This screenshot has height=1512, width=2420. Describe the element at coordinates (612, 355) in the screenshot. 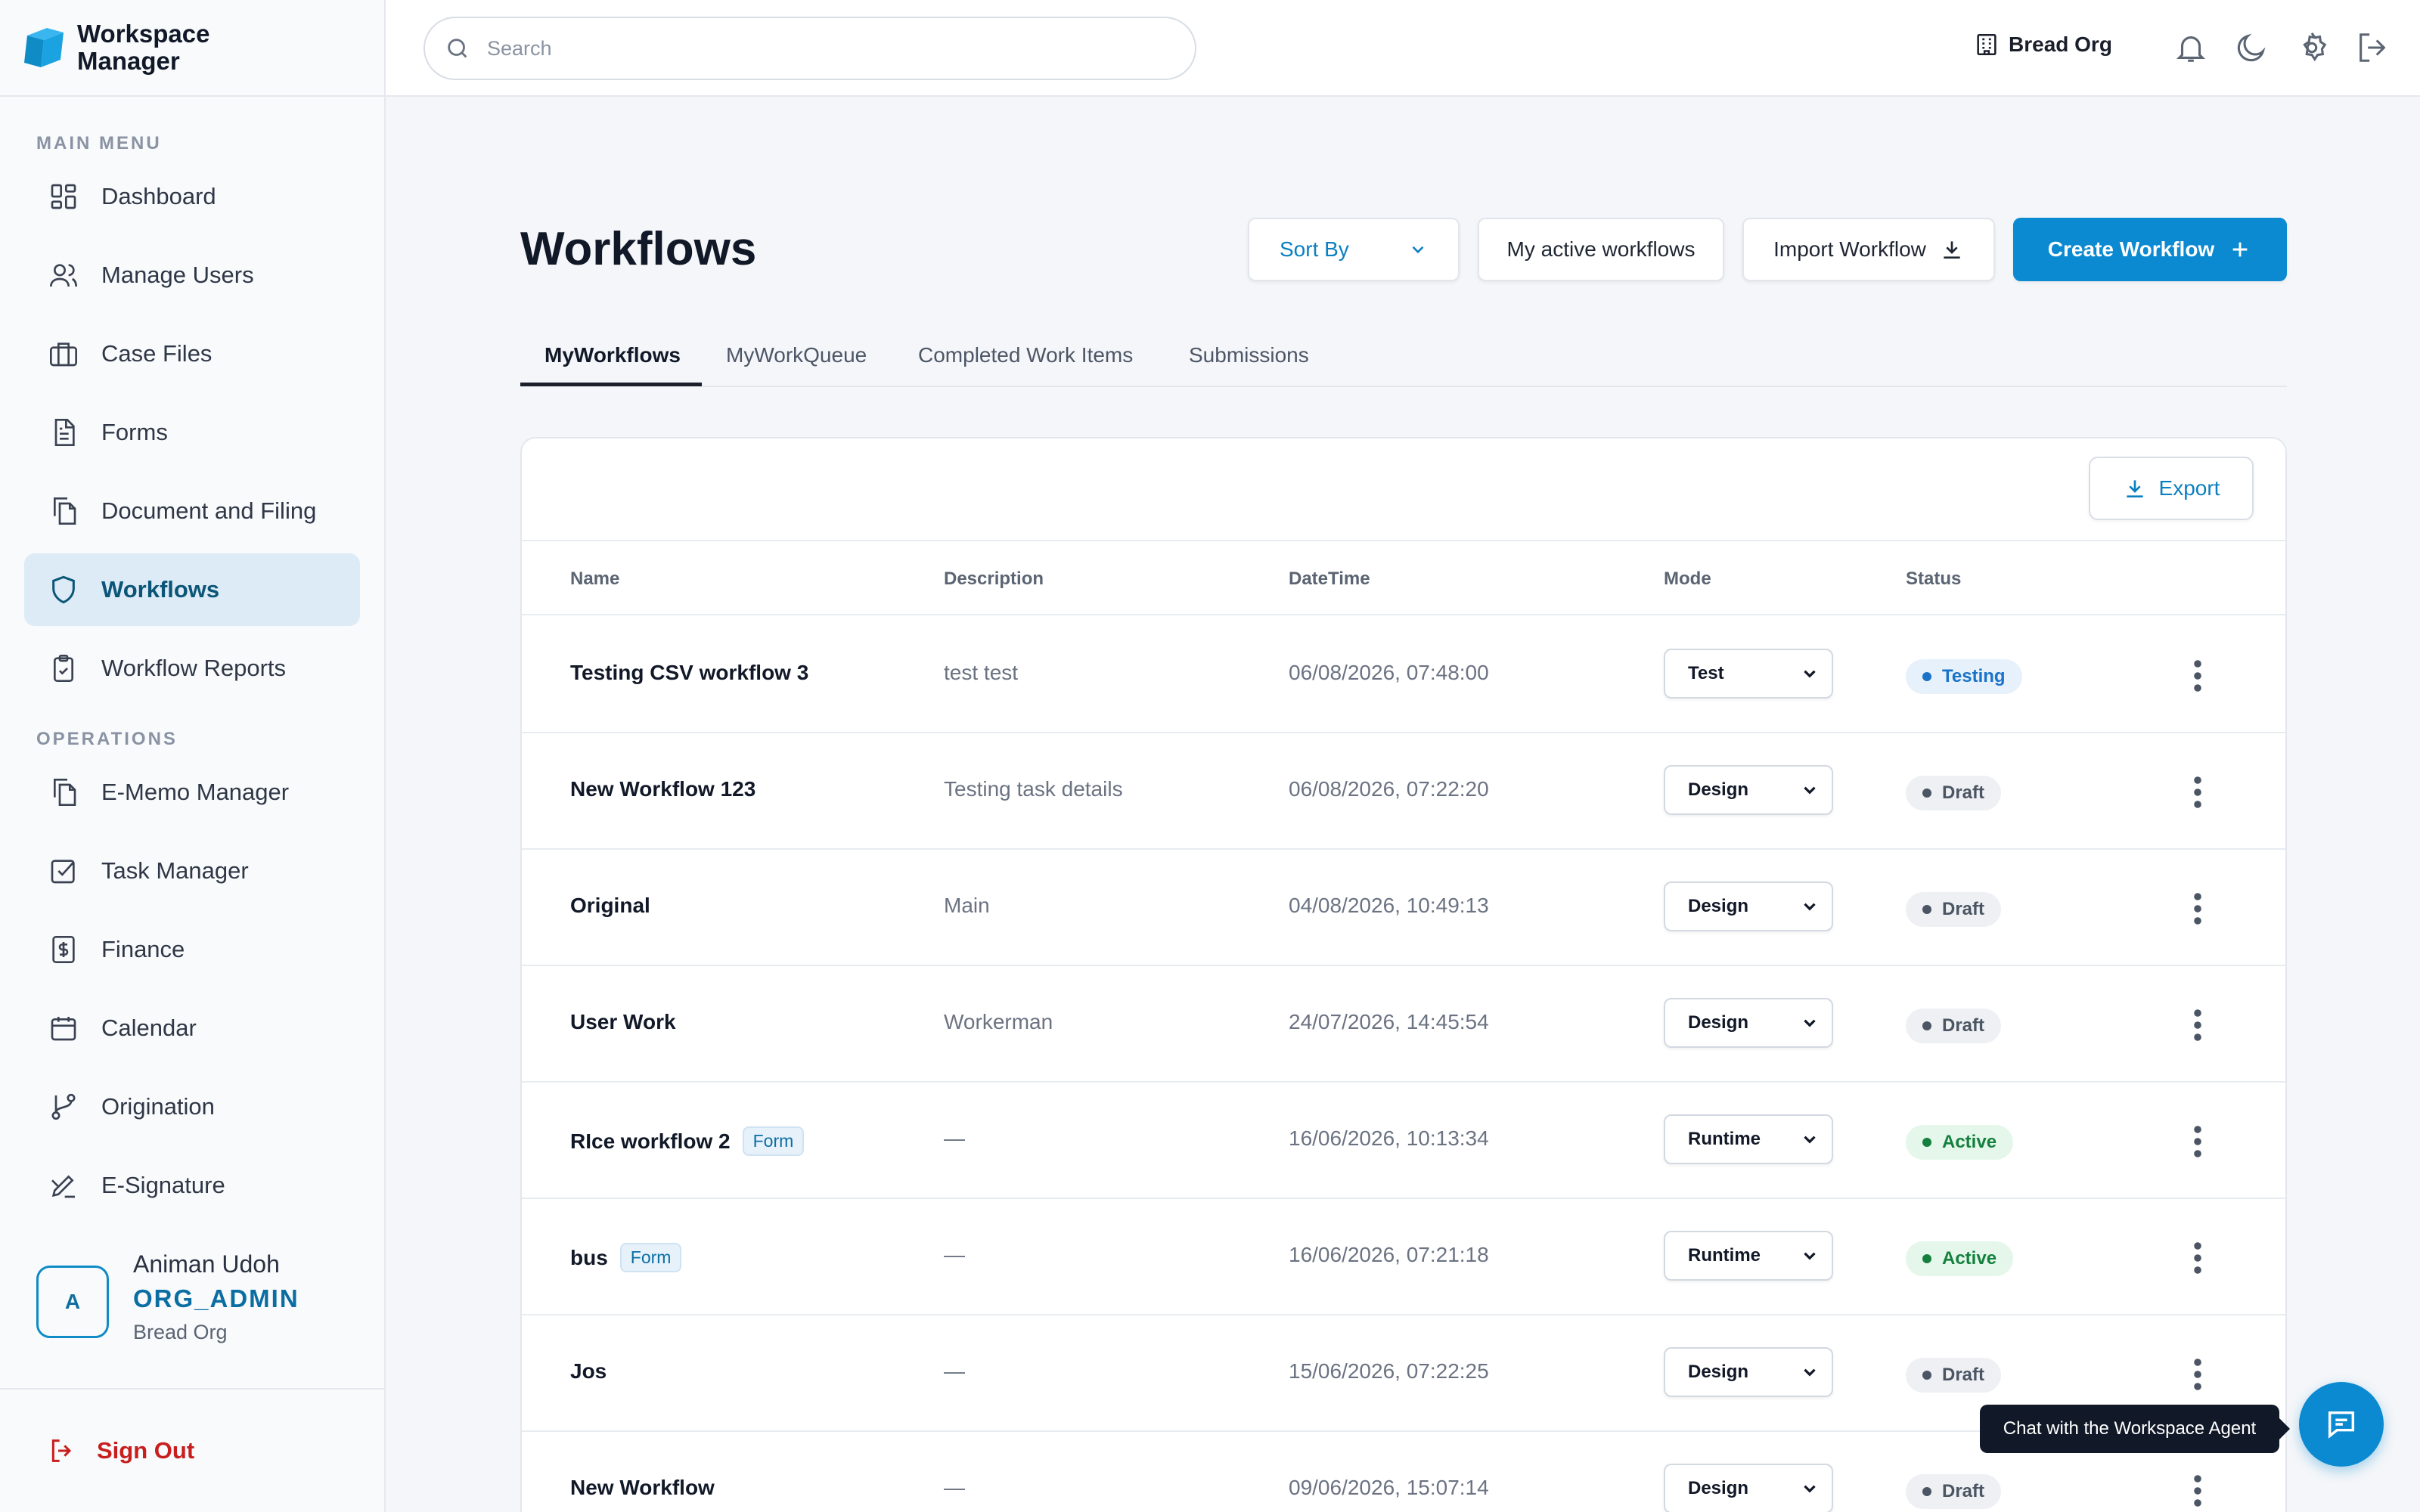

I see `tab-my-workflows: MyWorkflows` at that location.